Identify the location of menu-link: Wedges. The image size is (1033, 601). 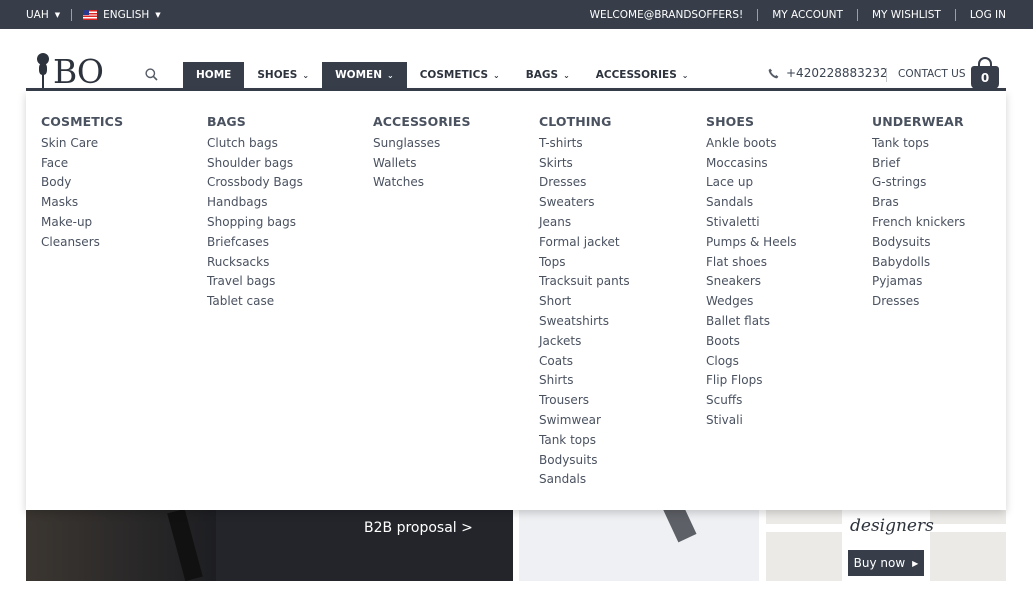
(751, 301).